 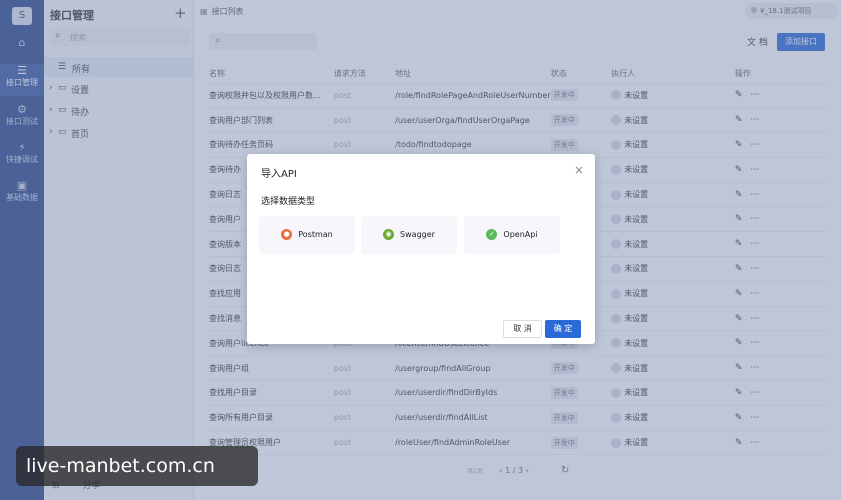 I want to click on dialog-title: 导入API, so click(x=279, y=174).